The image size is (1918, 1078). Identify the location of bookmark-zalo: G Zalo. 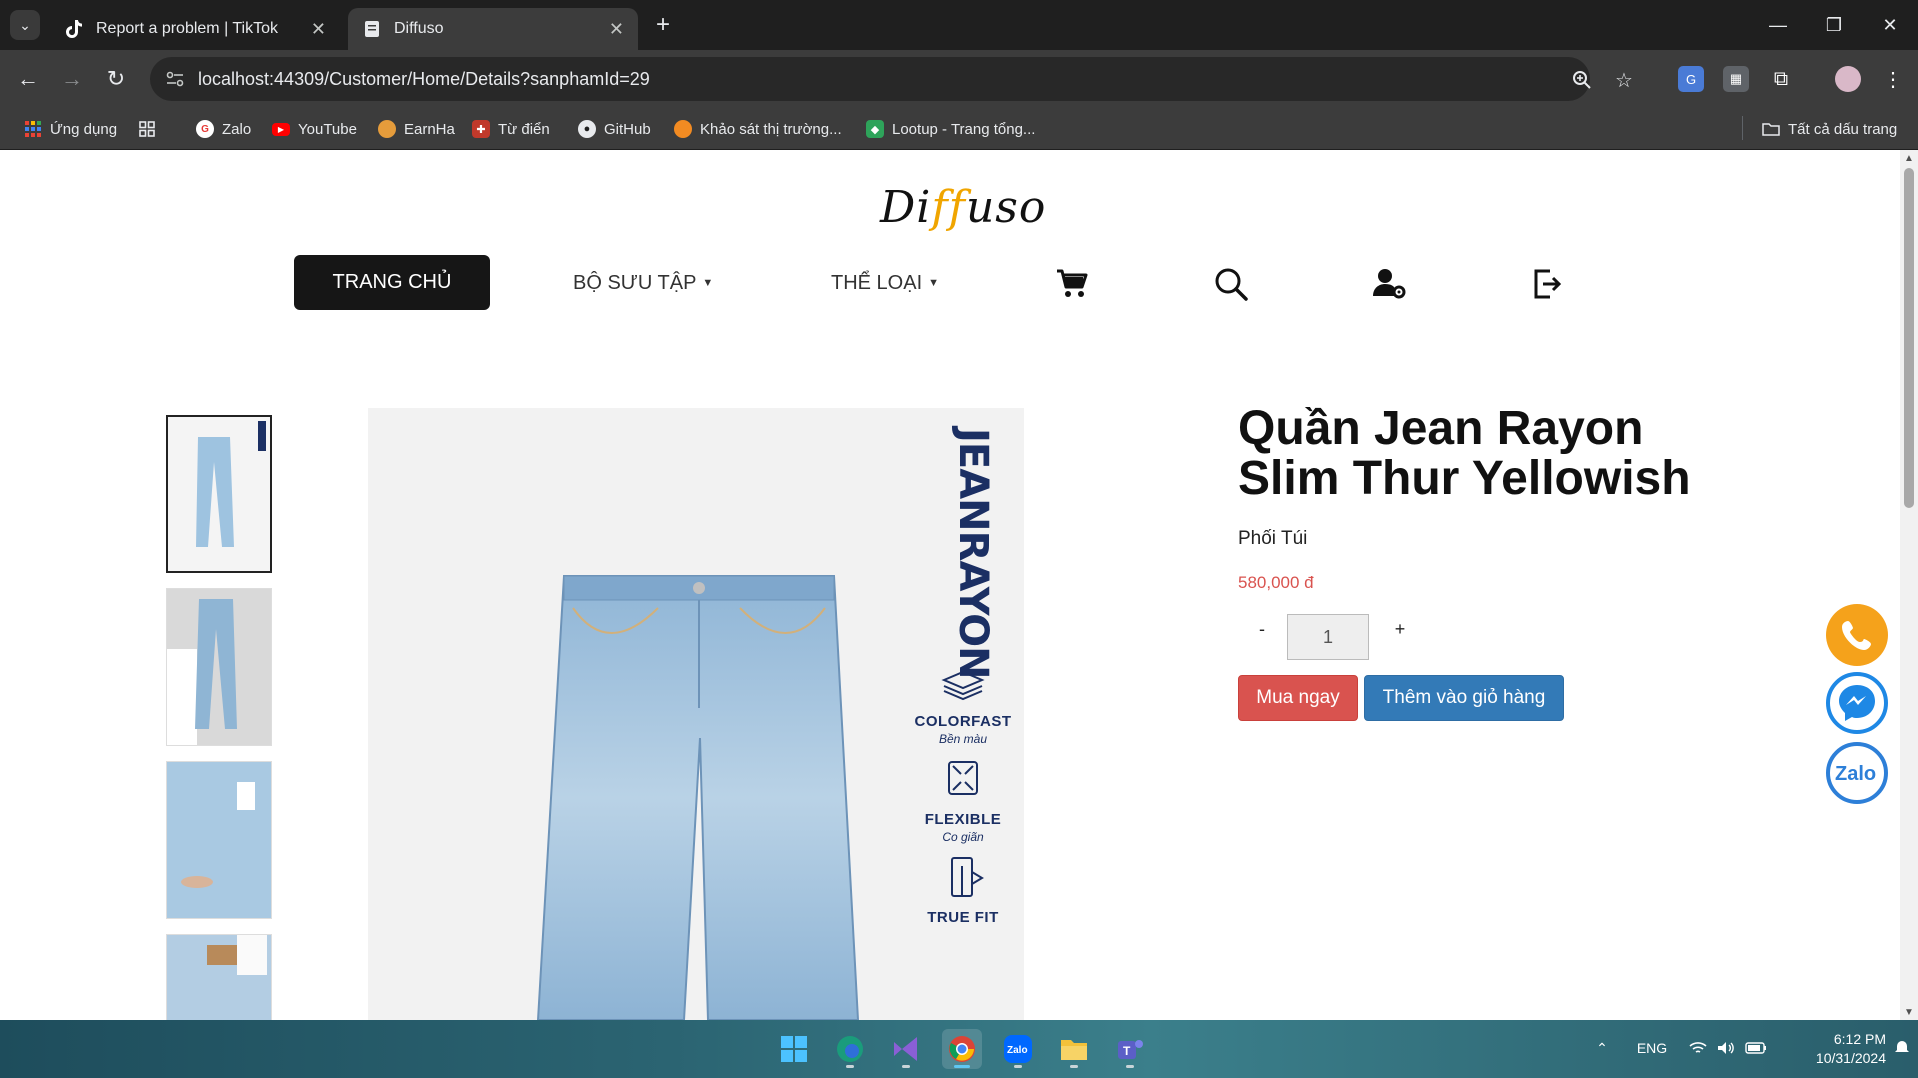
(223, 129).